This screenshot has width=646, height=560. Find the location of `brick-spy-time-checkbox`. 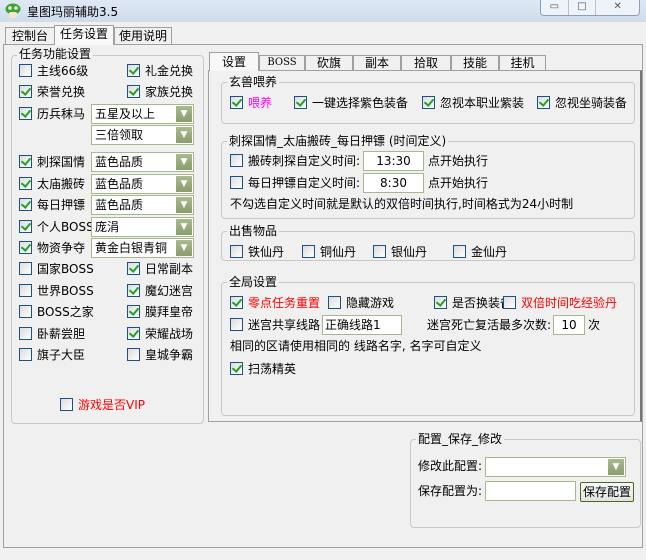

brick-spy-time-checkbox is located at coordinates (236, 160).